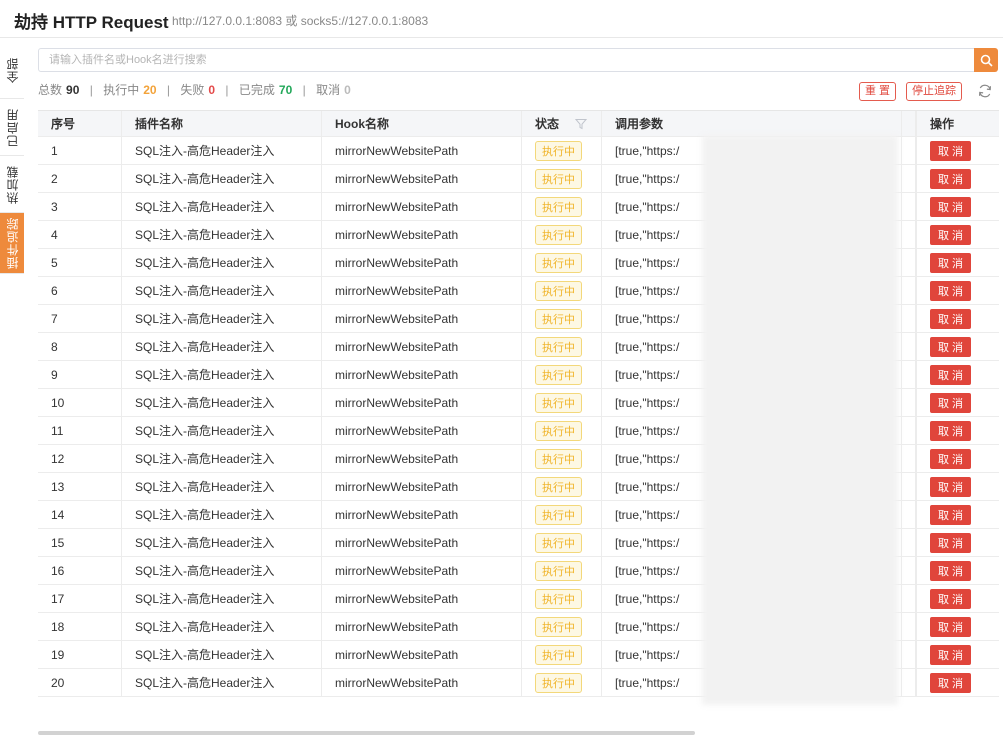 The height and width of the screenshot is (735, 1003). I want to click on row-index: 10, so click(80, 402).